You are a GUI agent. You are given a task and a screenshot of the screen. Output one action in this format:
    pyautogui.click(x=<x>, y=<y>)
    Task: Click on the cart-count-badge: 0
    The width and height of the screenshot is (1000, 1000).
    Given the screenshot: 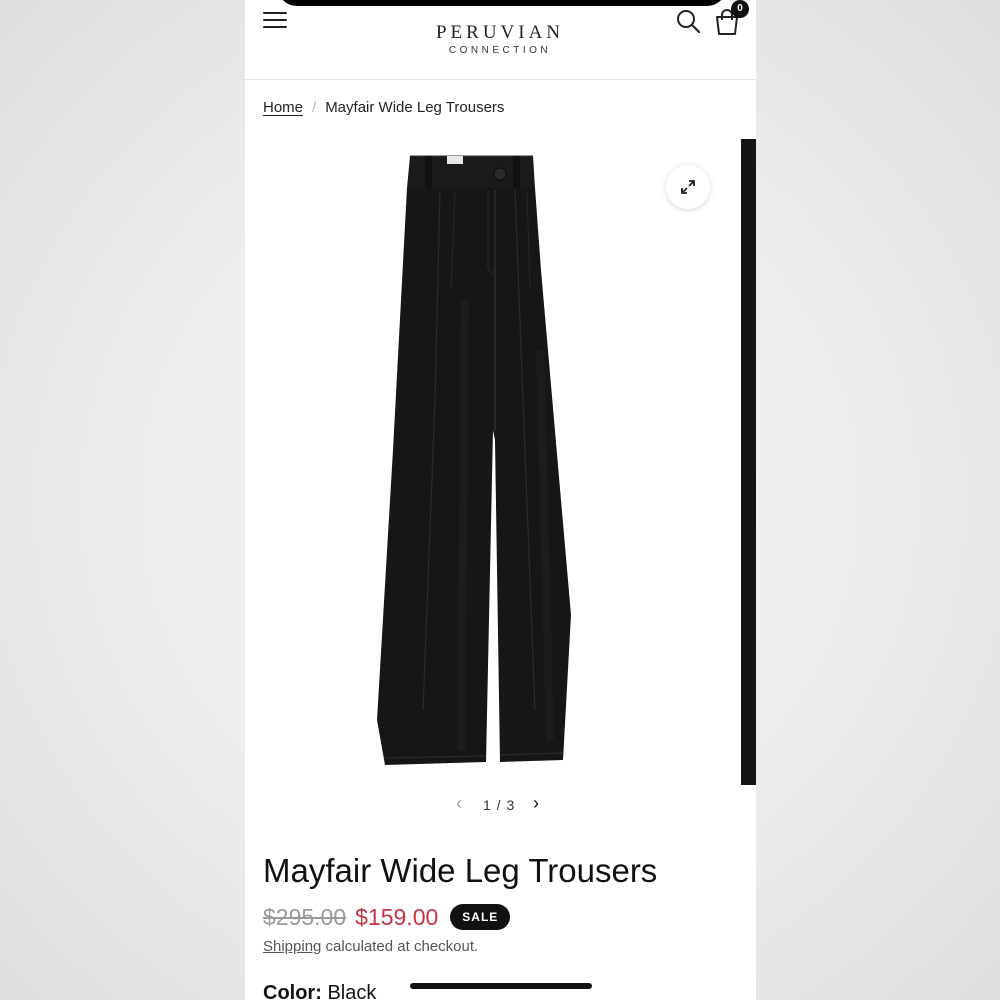 What is the action you would take?
    pyautogui.click(x=740, y=9)
    